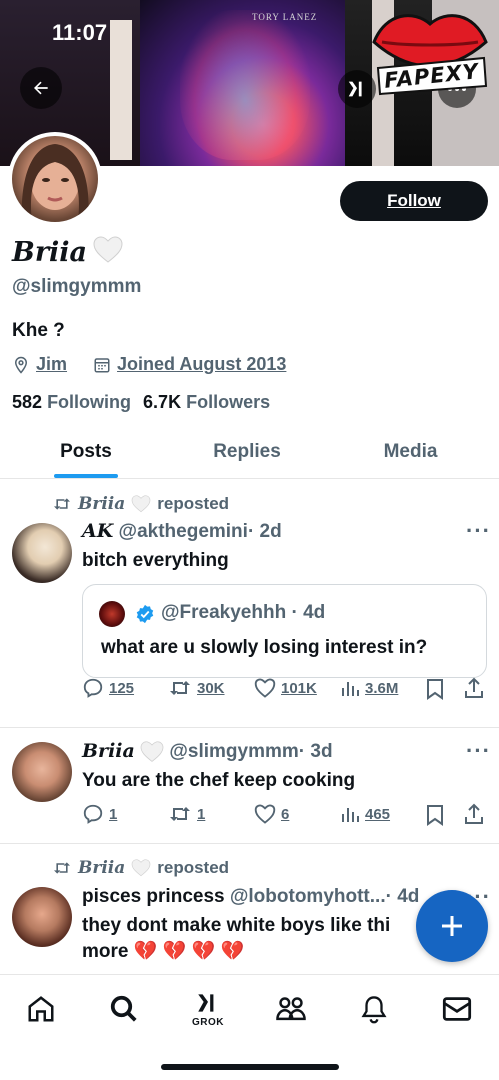 The height and width of the screenshot is (1080, 499). What do you see at coordinates (206, 1003) in the screenshot?
I see `grok-icon` at bounding box center [206, 1003].